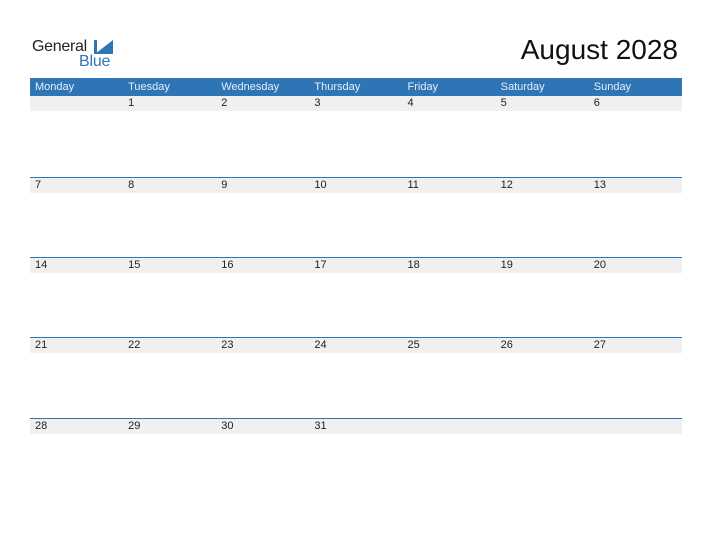 The height and width of the screenshot is (550, 712). Describe the element at coordinates (596, 103) in the screenshot. I see `day-cell: 6` at that location.